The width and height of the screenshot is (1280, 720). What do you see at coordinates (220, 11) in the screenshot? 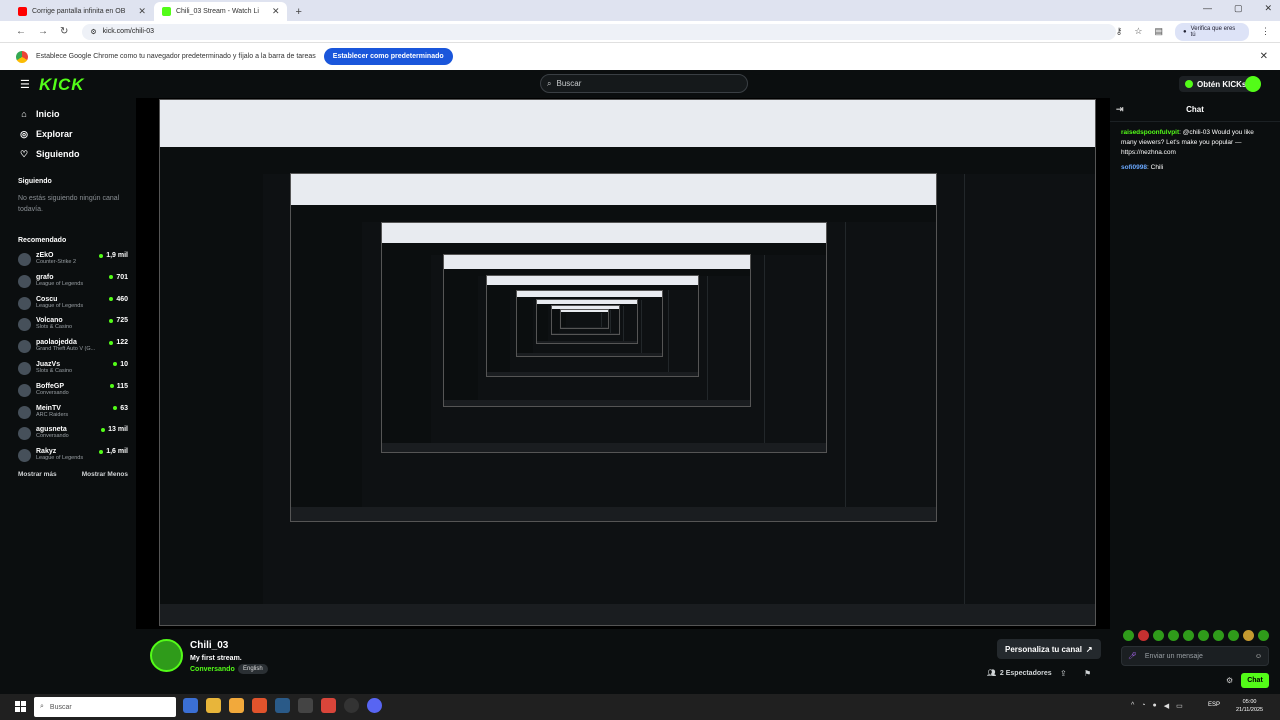
I see `browser-tab-2: Chili_03 Stream - Watch Li ✕` at bounding box center [220, 11].